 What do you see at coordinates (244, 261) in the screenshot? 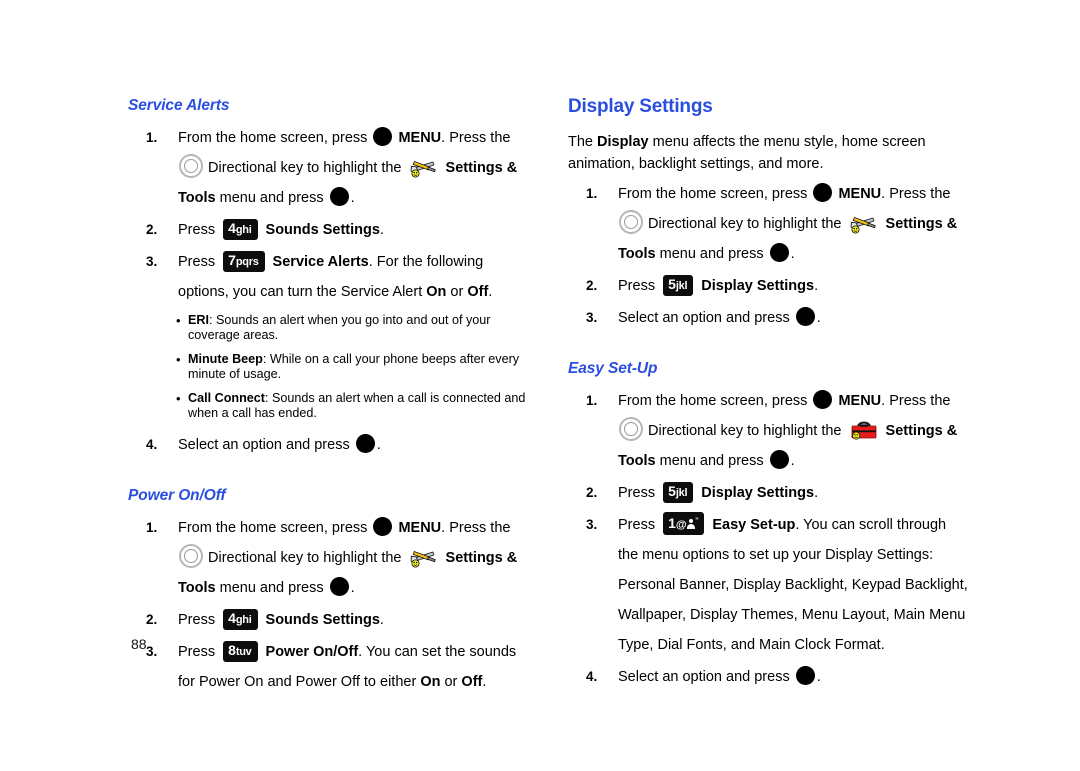
I see `keypad-key-7-icon: 7pqrs` at bounding box center [244, 261].